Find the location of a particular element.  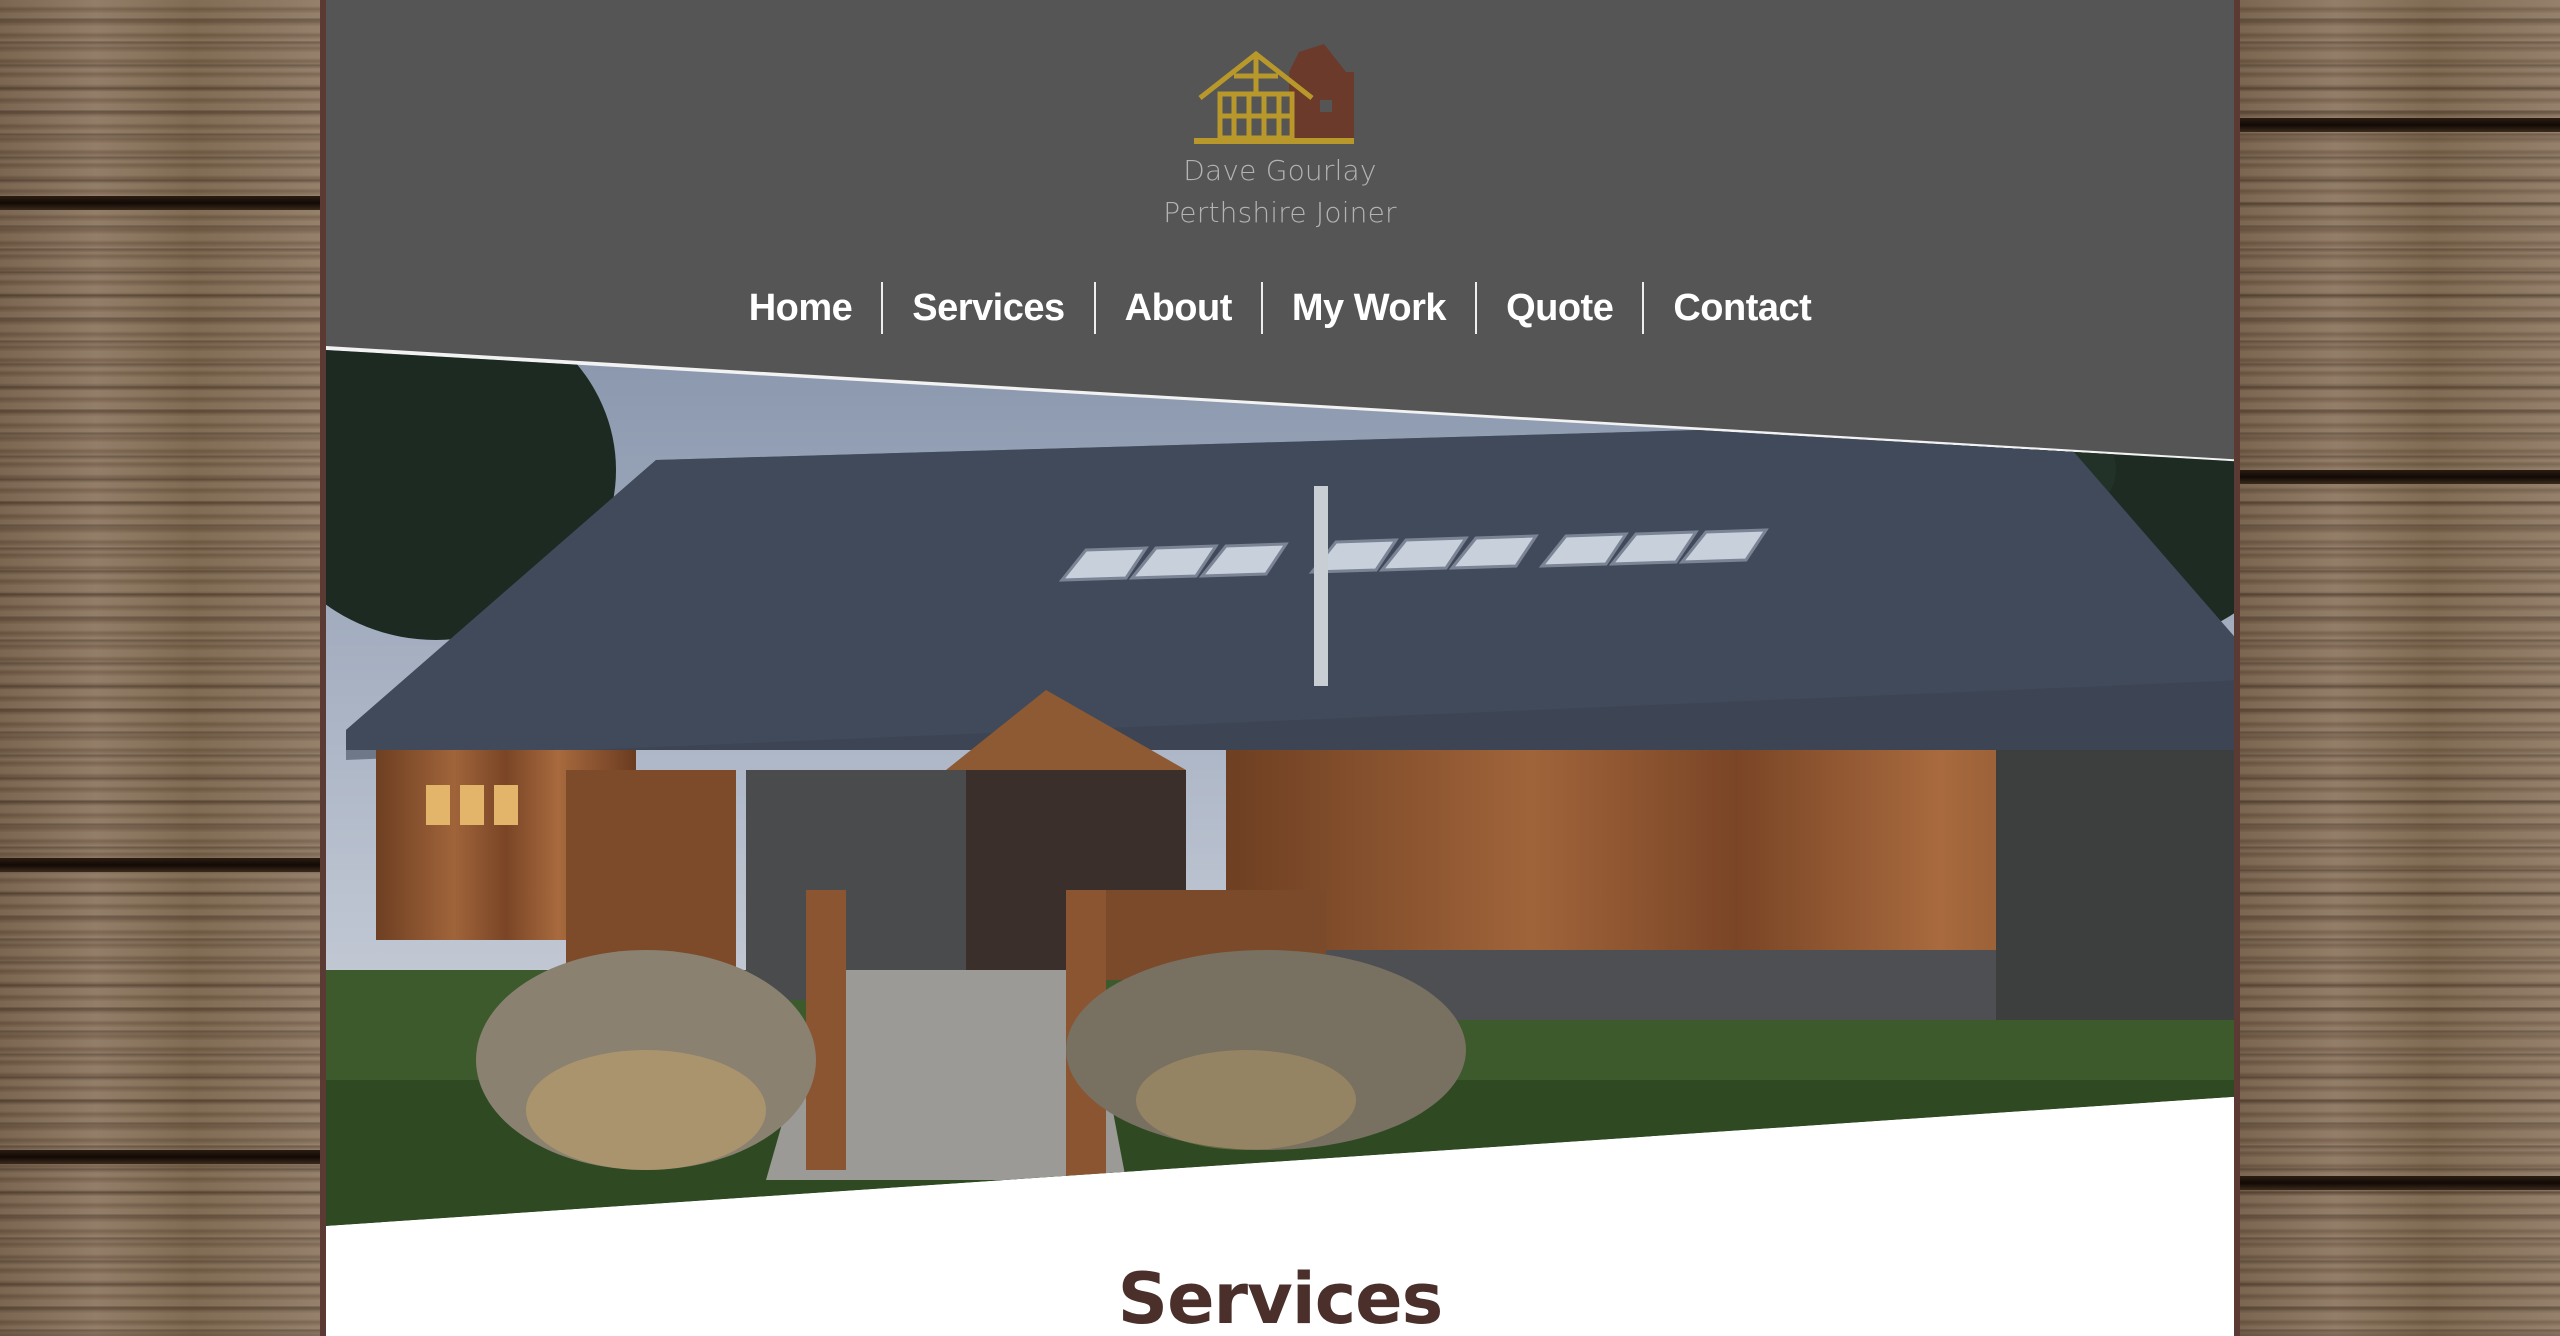

brand-tagline: Perthshire Joiner is located at coordinates (1280, 212).